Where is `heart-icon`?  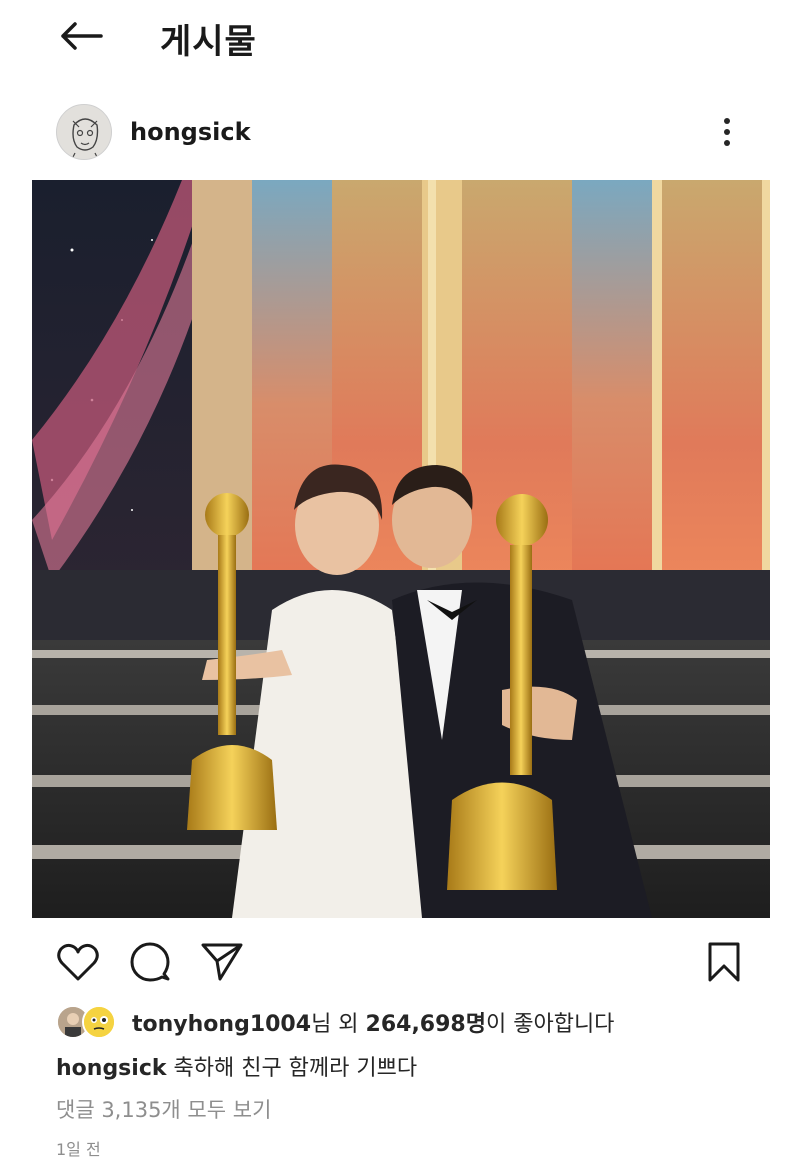 heart-icon is located at coordinates (78, 962).